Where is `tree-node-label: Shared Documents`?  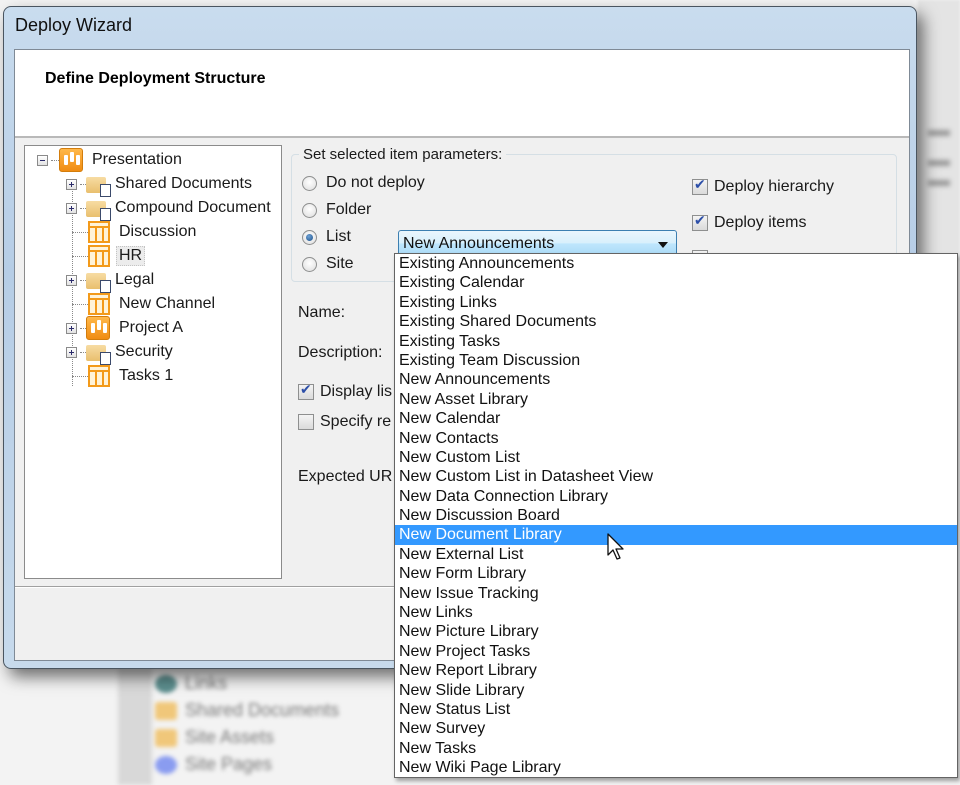
tree-node-label: Shared Documents is located at coordinates (183, 183).